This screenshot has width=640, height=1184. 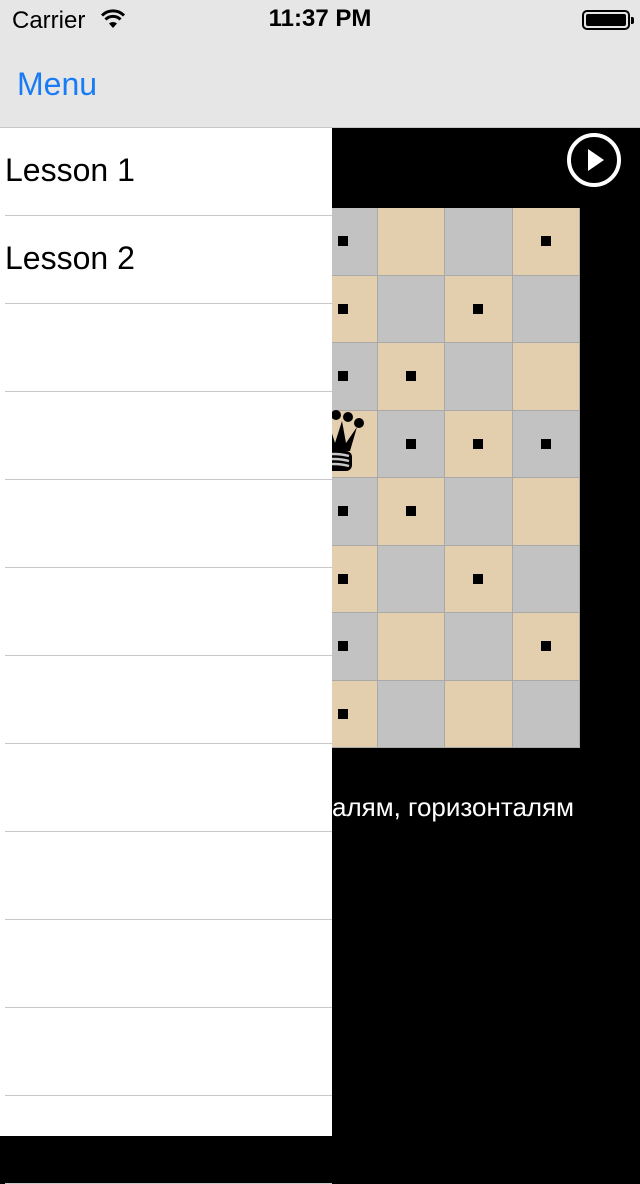 I want to click on menu-row: Lesson 2, so click(x=166, y=260).